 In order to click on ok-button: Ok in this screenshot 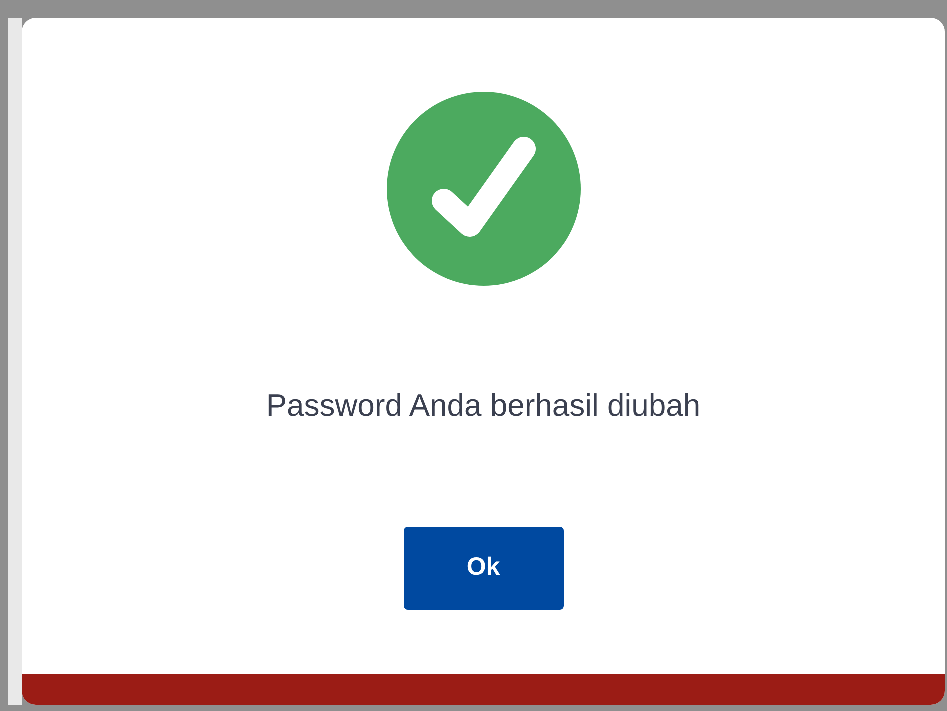, I will do `click(484, 568)`.